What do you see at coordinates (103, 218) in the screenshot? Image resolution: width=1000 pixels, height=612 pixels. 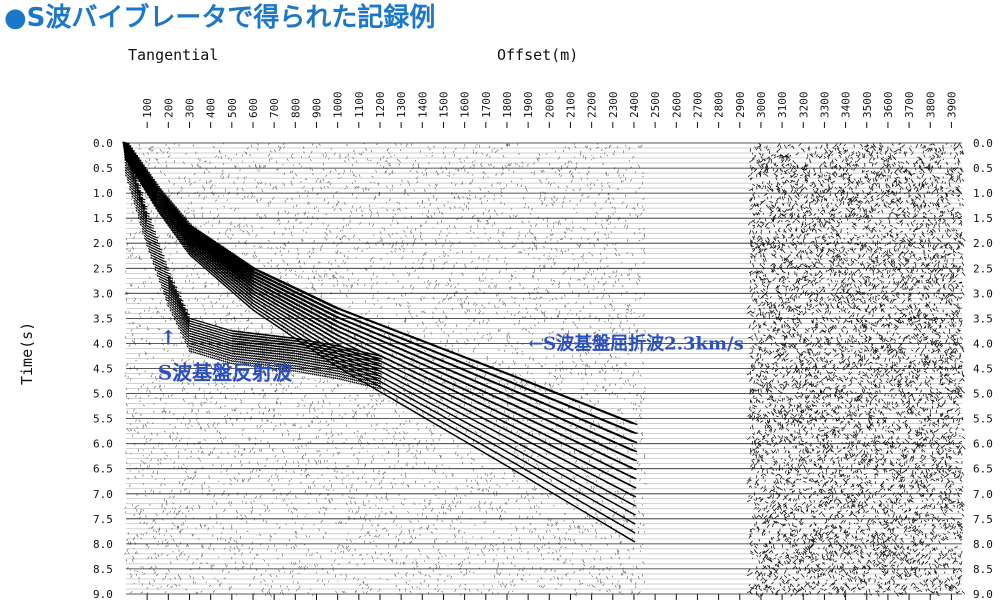 I see `y-tick-label-left: 1.5` at bounding box center [103, 218].